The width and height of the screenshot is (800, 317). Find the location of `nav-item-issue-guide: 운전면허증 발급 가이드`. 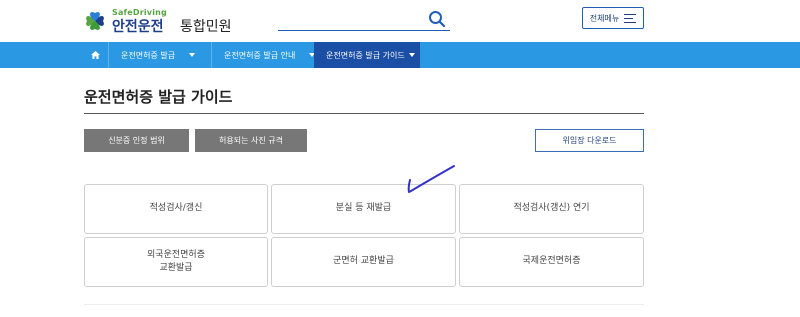

nav-item-issue-guide: 운전면허증 발급 가이드 is located at coordinates (367, 55).